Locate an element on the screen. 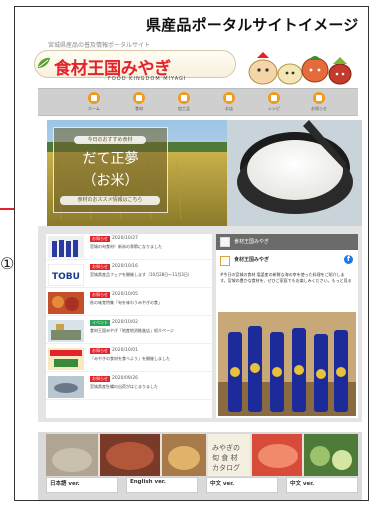 The width and height of the screenshot is (373, 505). logo-en-text: FOOD KINGDOM MIYAGI is located at coordinates (147, 79).